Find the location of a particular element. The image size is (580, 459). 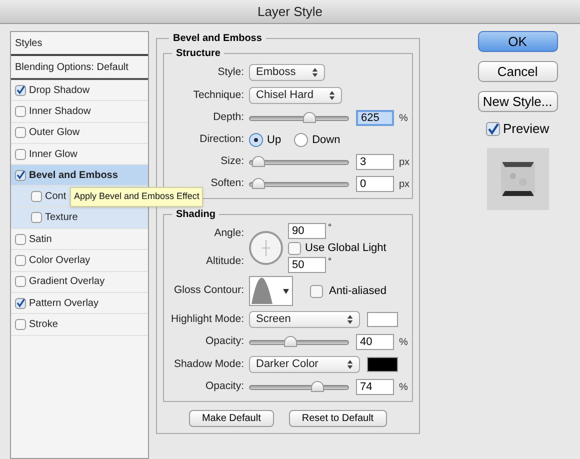

number-field: 0 is located at coordinates (375, 184).